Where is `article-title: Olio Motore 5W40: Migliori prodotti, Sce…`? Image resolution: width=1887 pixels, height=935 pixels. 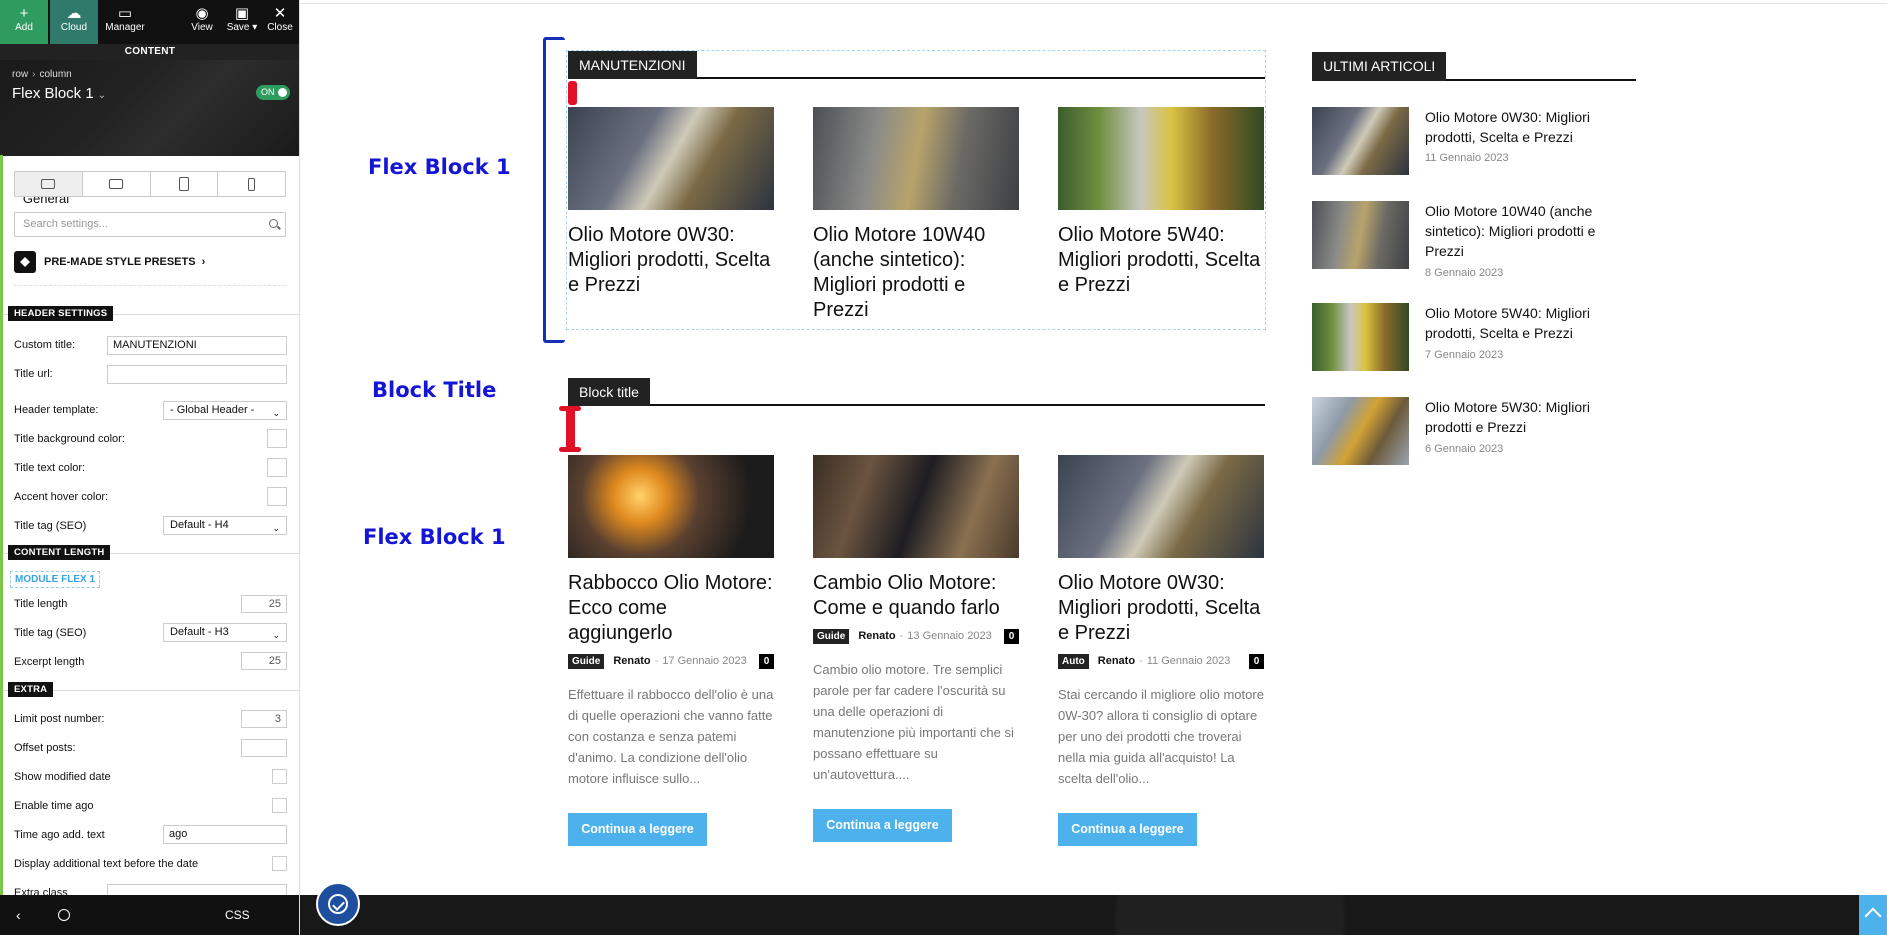 article-title: Olio Motore 5W40: Migliori prodotti, Sce… is located at coordinates (1530, 323).